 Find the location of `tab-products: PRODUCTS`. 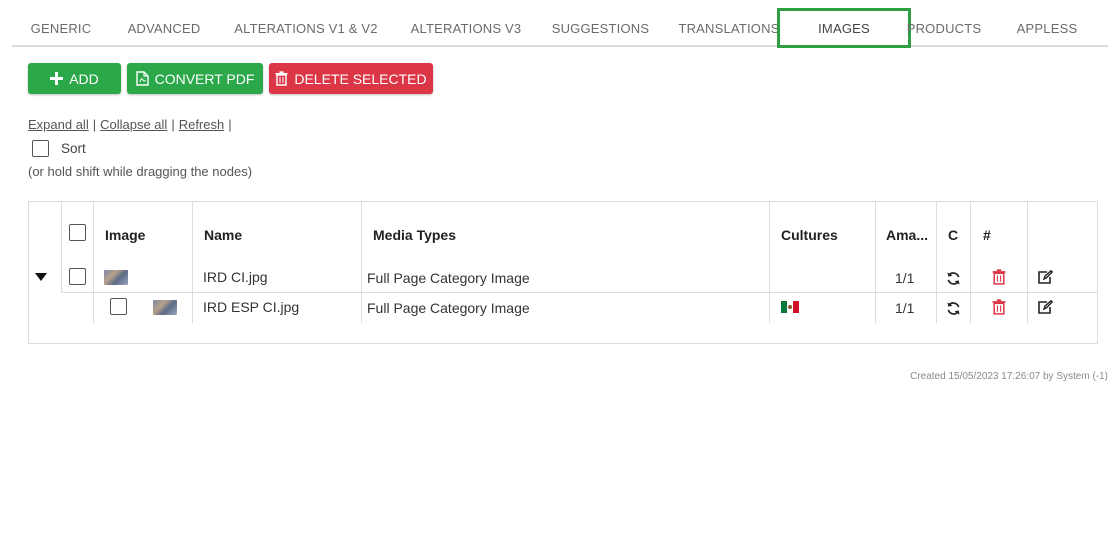

tab-products: PRODUCTS is located at coordinates (944, 28).